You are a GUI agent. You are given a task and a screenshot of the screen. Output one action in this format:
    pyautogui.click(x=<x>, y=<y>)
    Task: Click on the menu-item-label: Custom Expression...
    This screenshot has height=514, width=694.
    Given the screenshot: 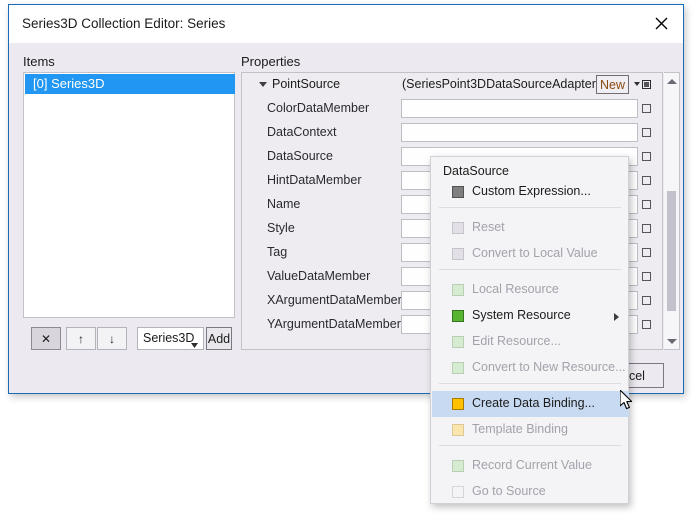 What is the action you would take?
    pyautogui.click(x=531, y=191)
    